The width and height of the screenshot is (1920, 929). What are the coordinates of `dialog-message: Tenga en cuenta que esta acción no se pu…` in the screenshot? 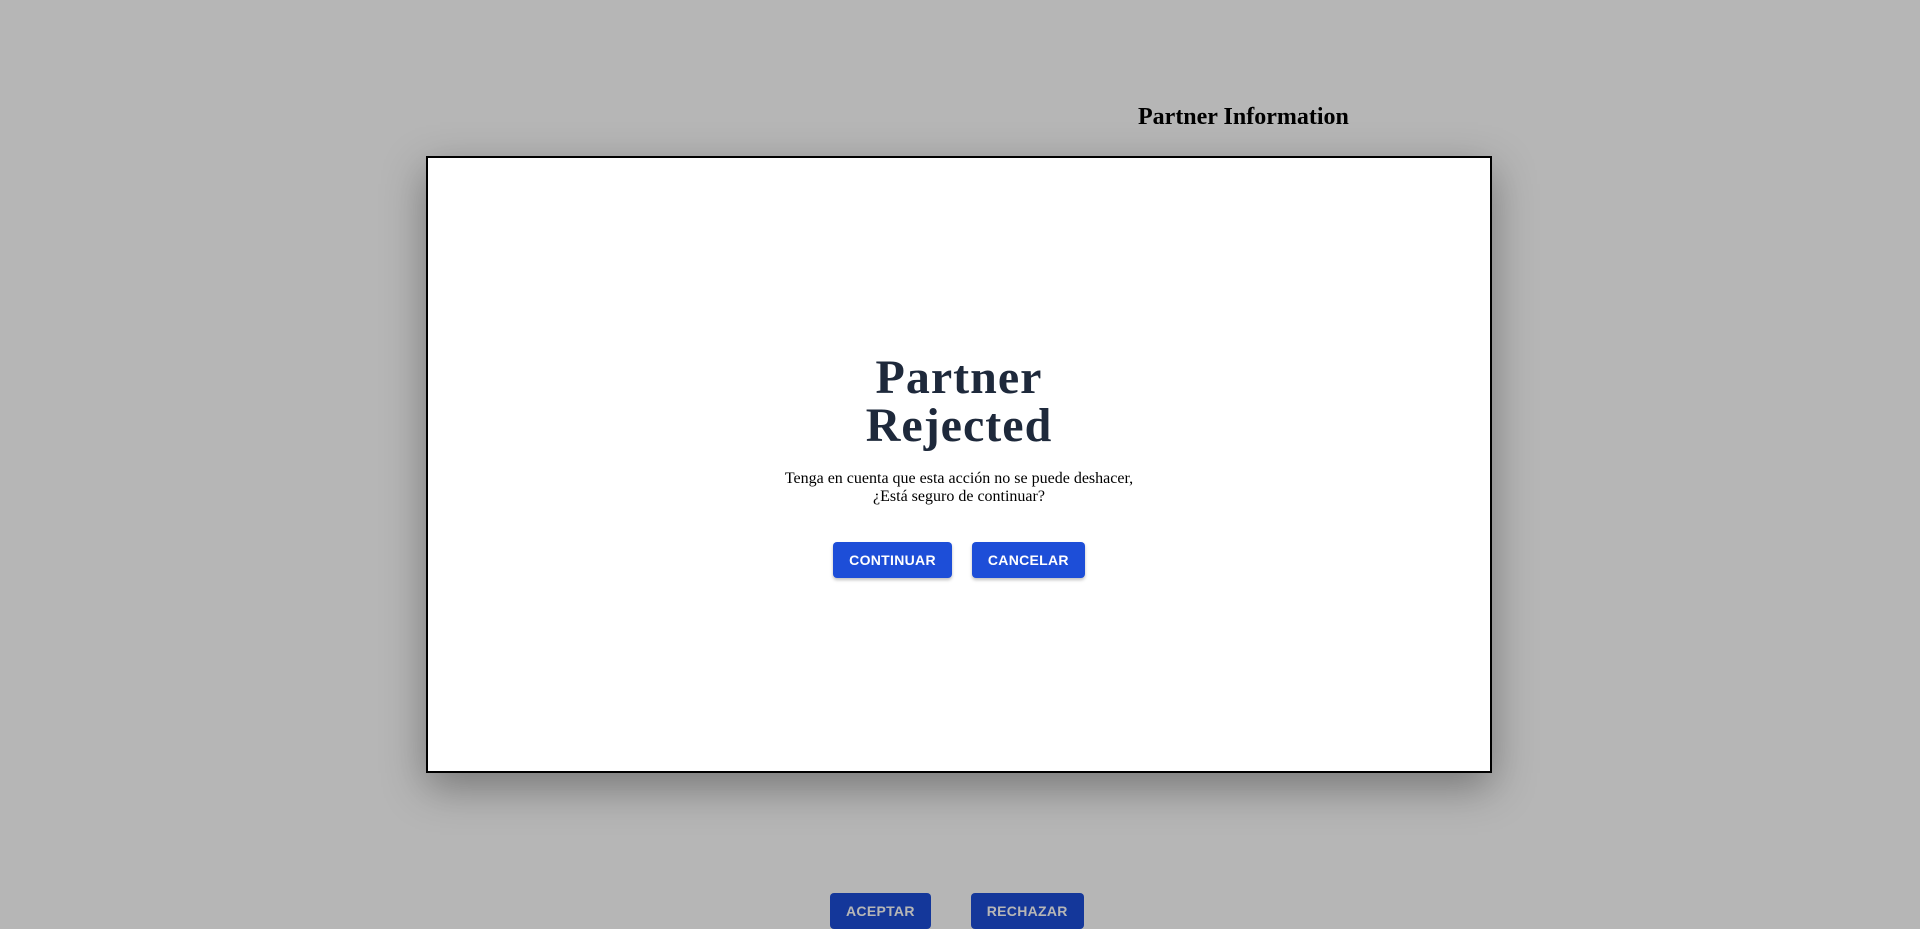 It's located at (959, 487).